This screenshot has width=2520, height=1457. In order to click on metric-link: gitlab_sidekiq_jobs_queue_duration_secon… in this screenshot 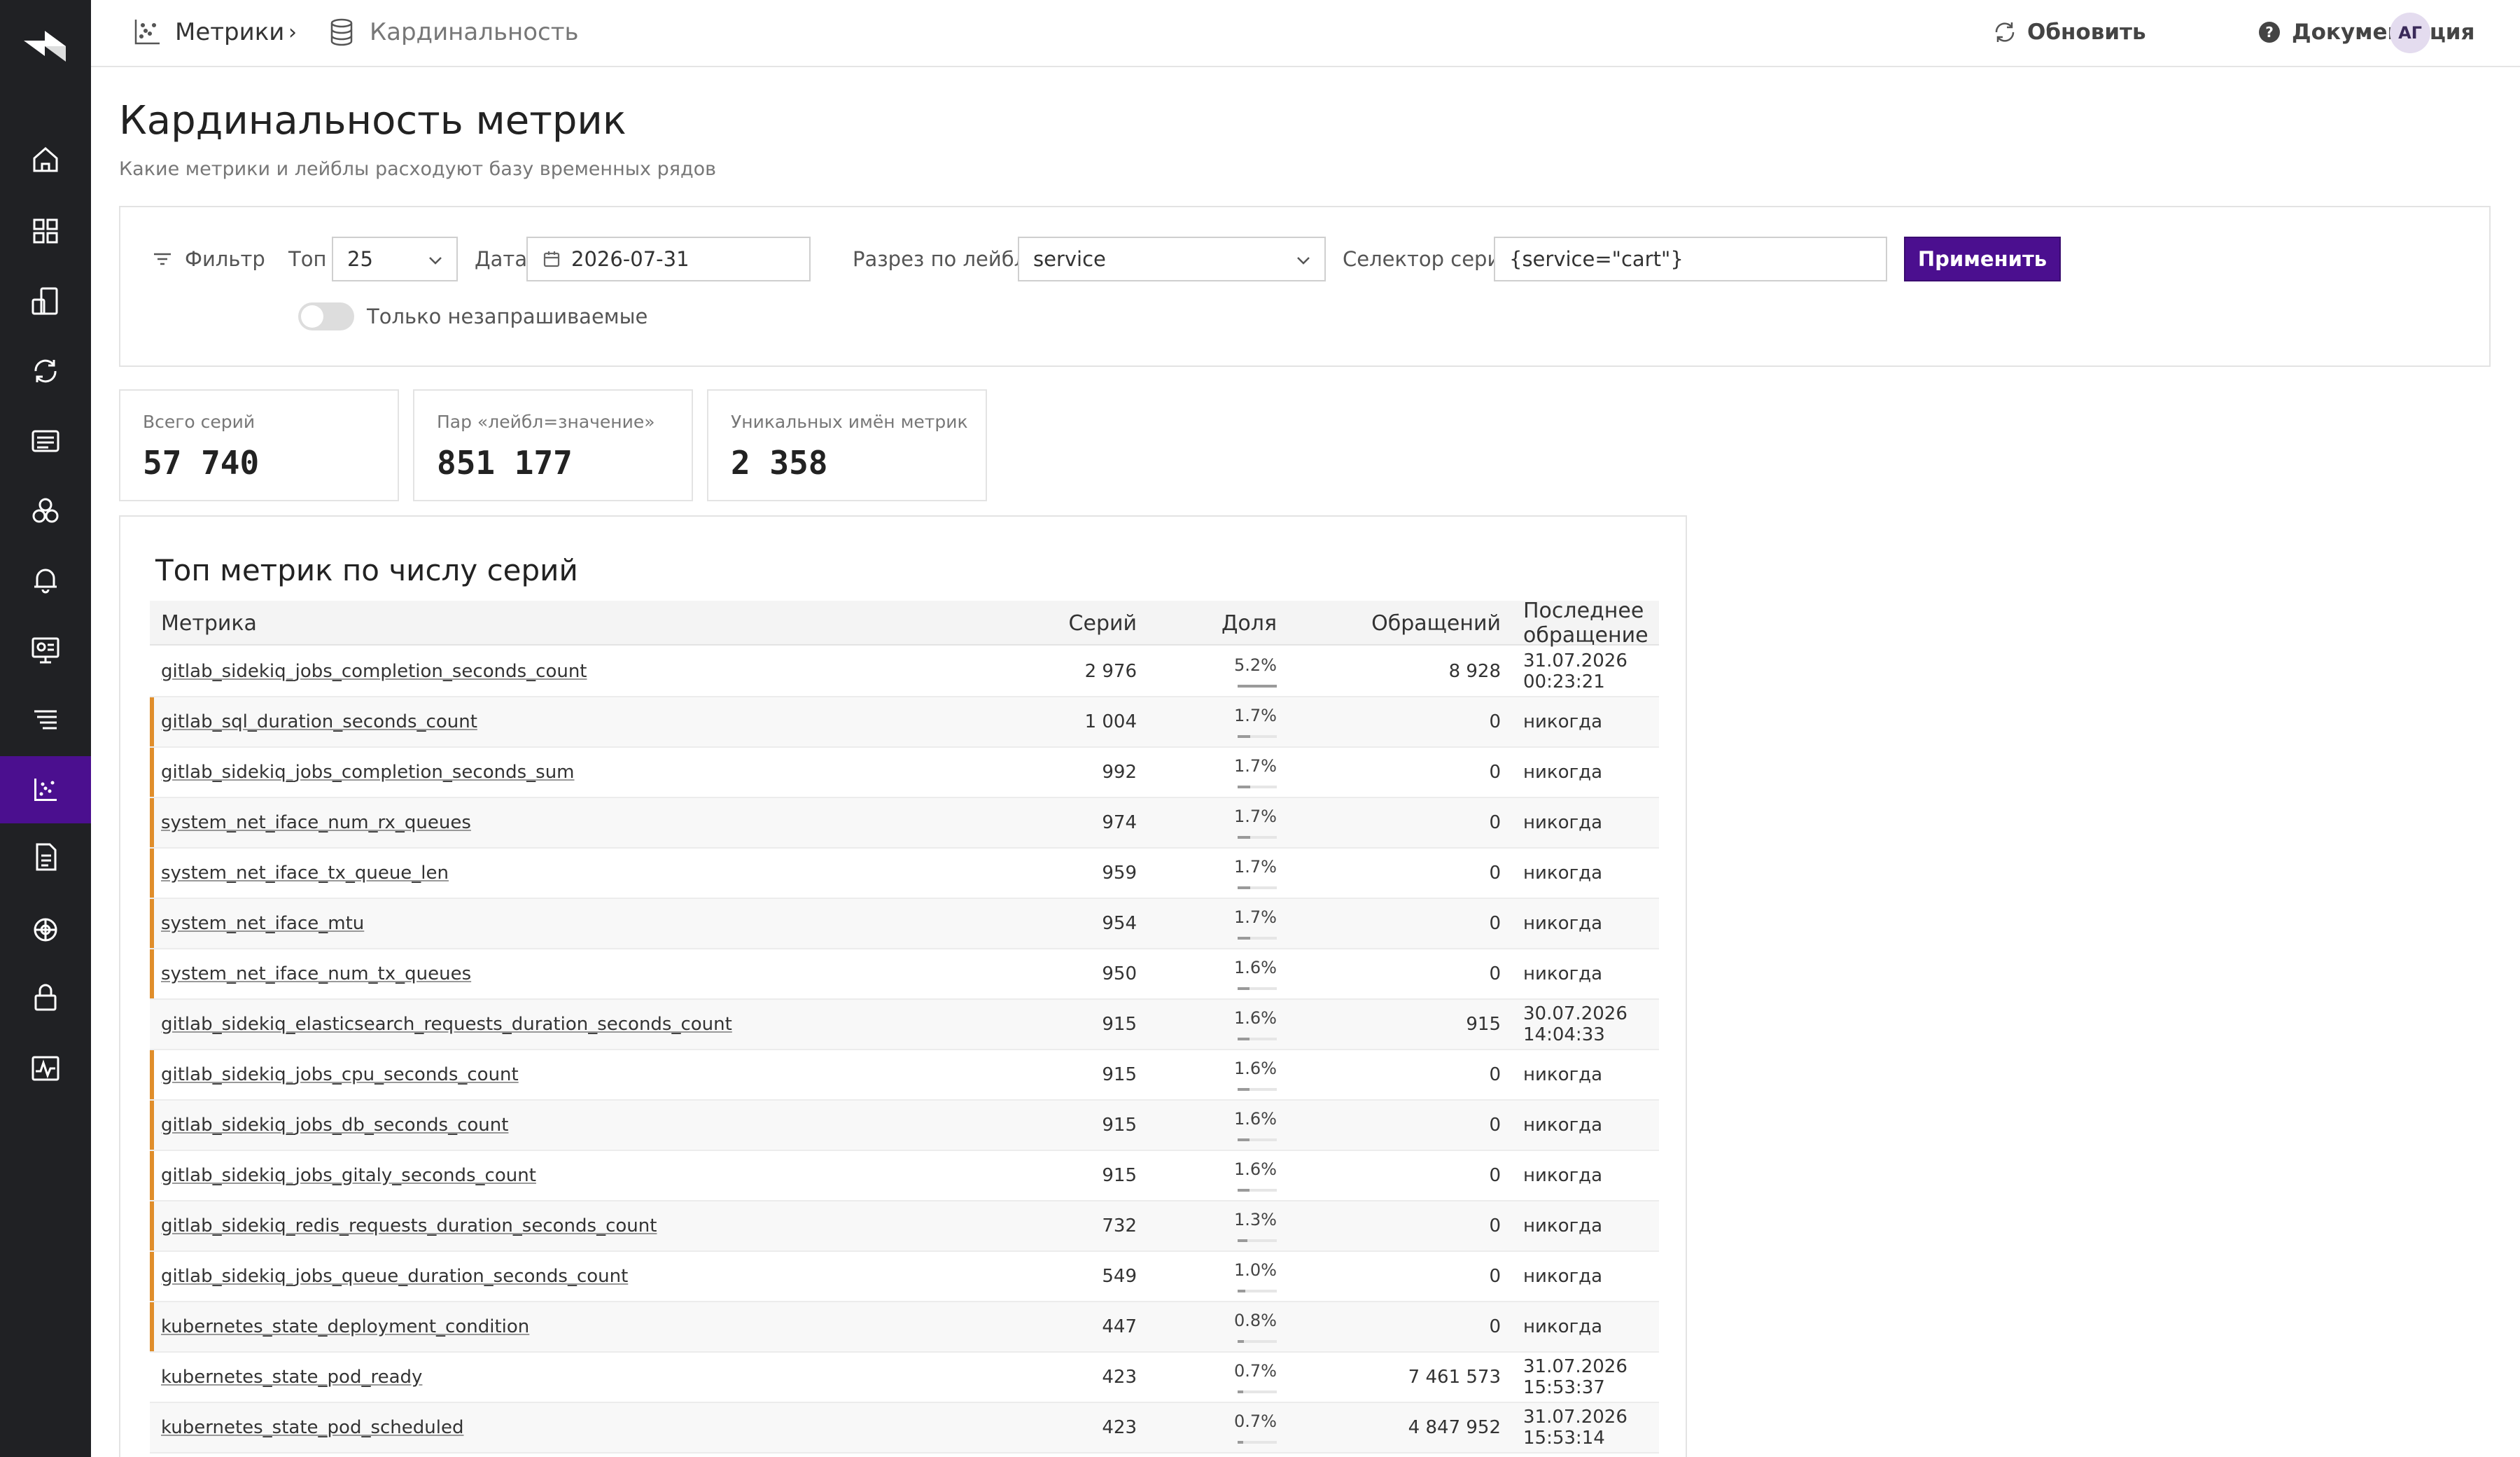, I will do `click(394, 1276)`.